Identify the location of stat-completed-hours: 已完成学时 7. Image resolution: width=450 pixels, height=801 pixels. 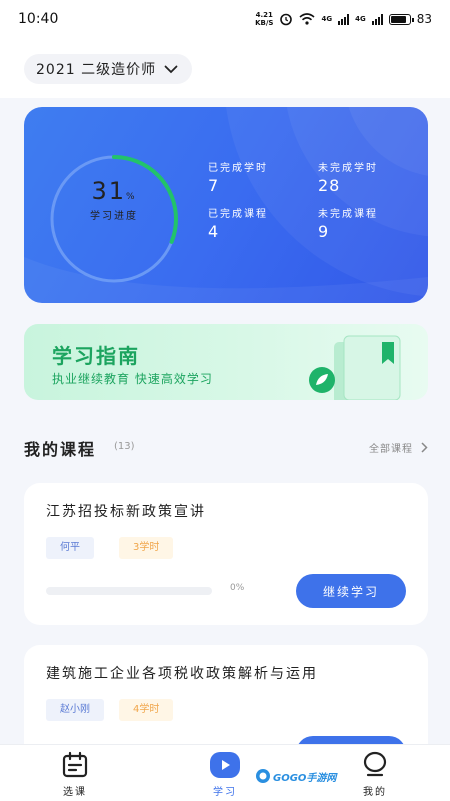
(238, 179).